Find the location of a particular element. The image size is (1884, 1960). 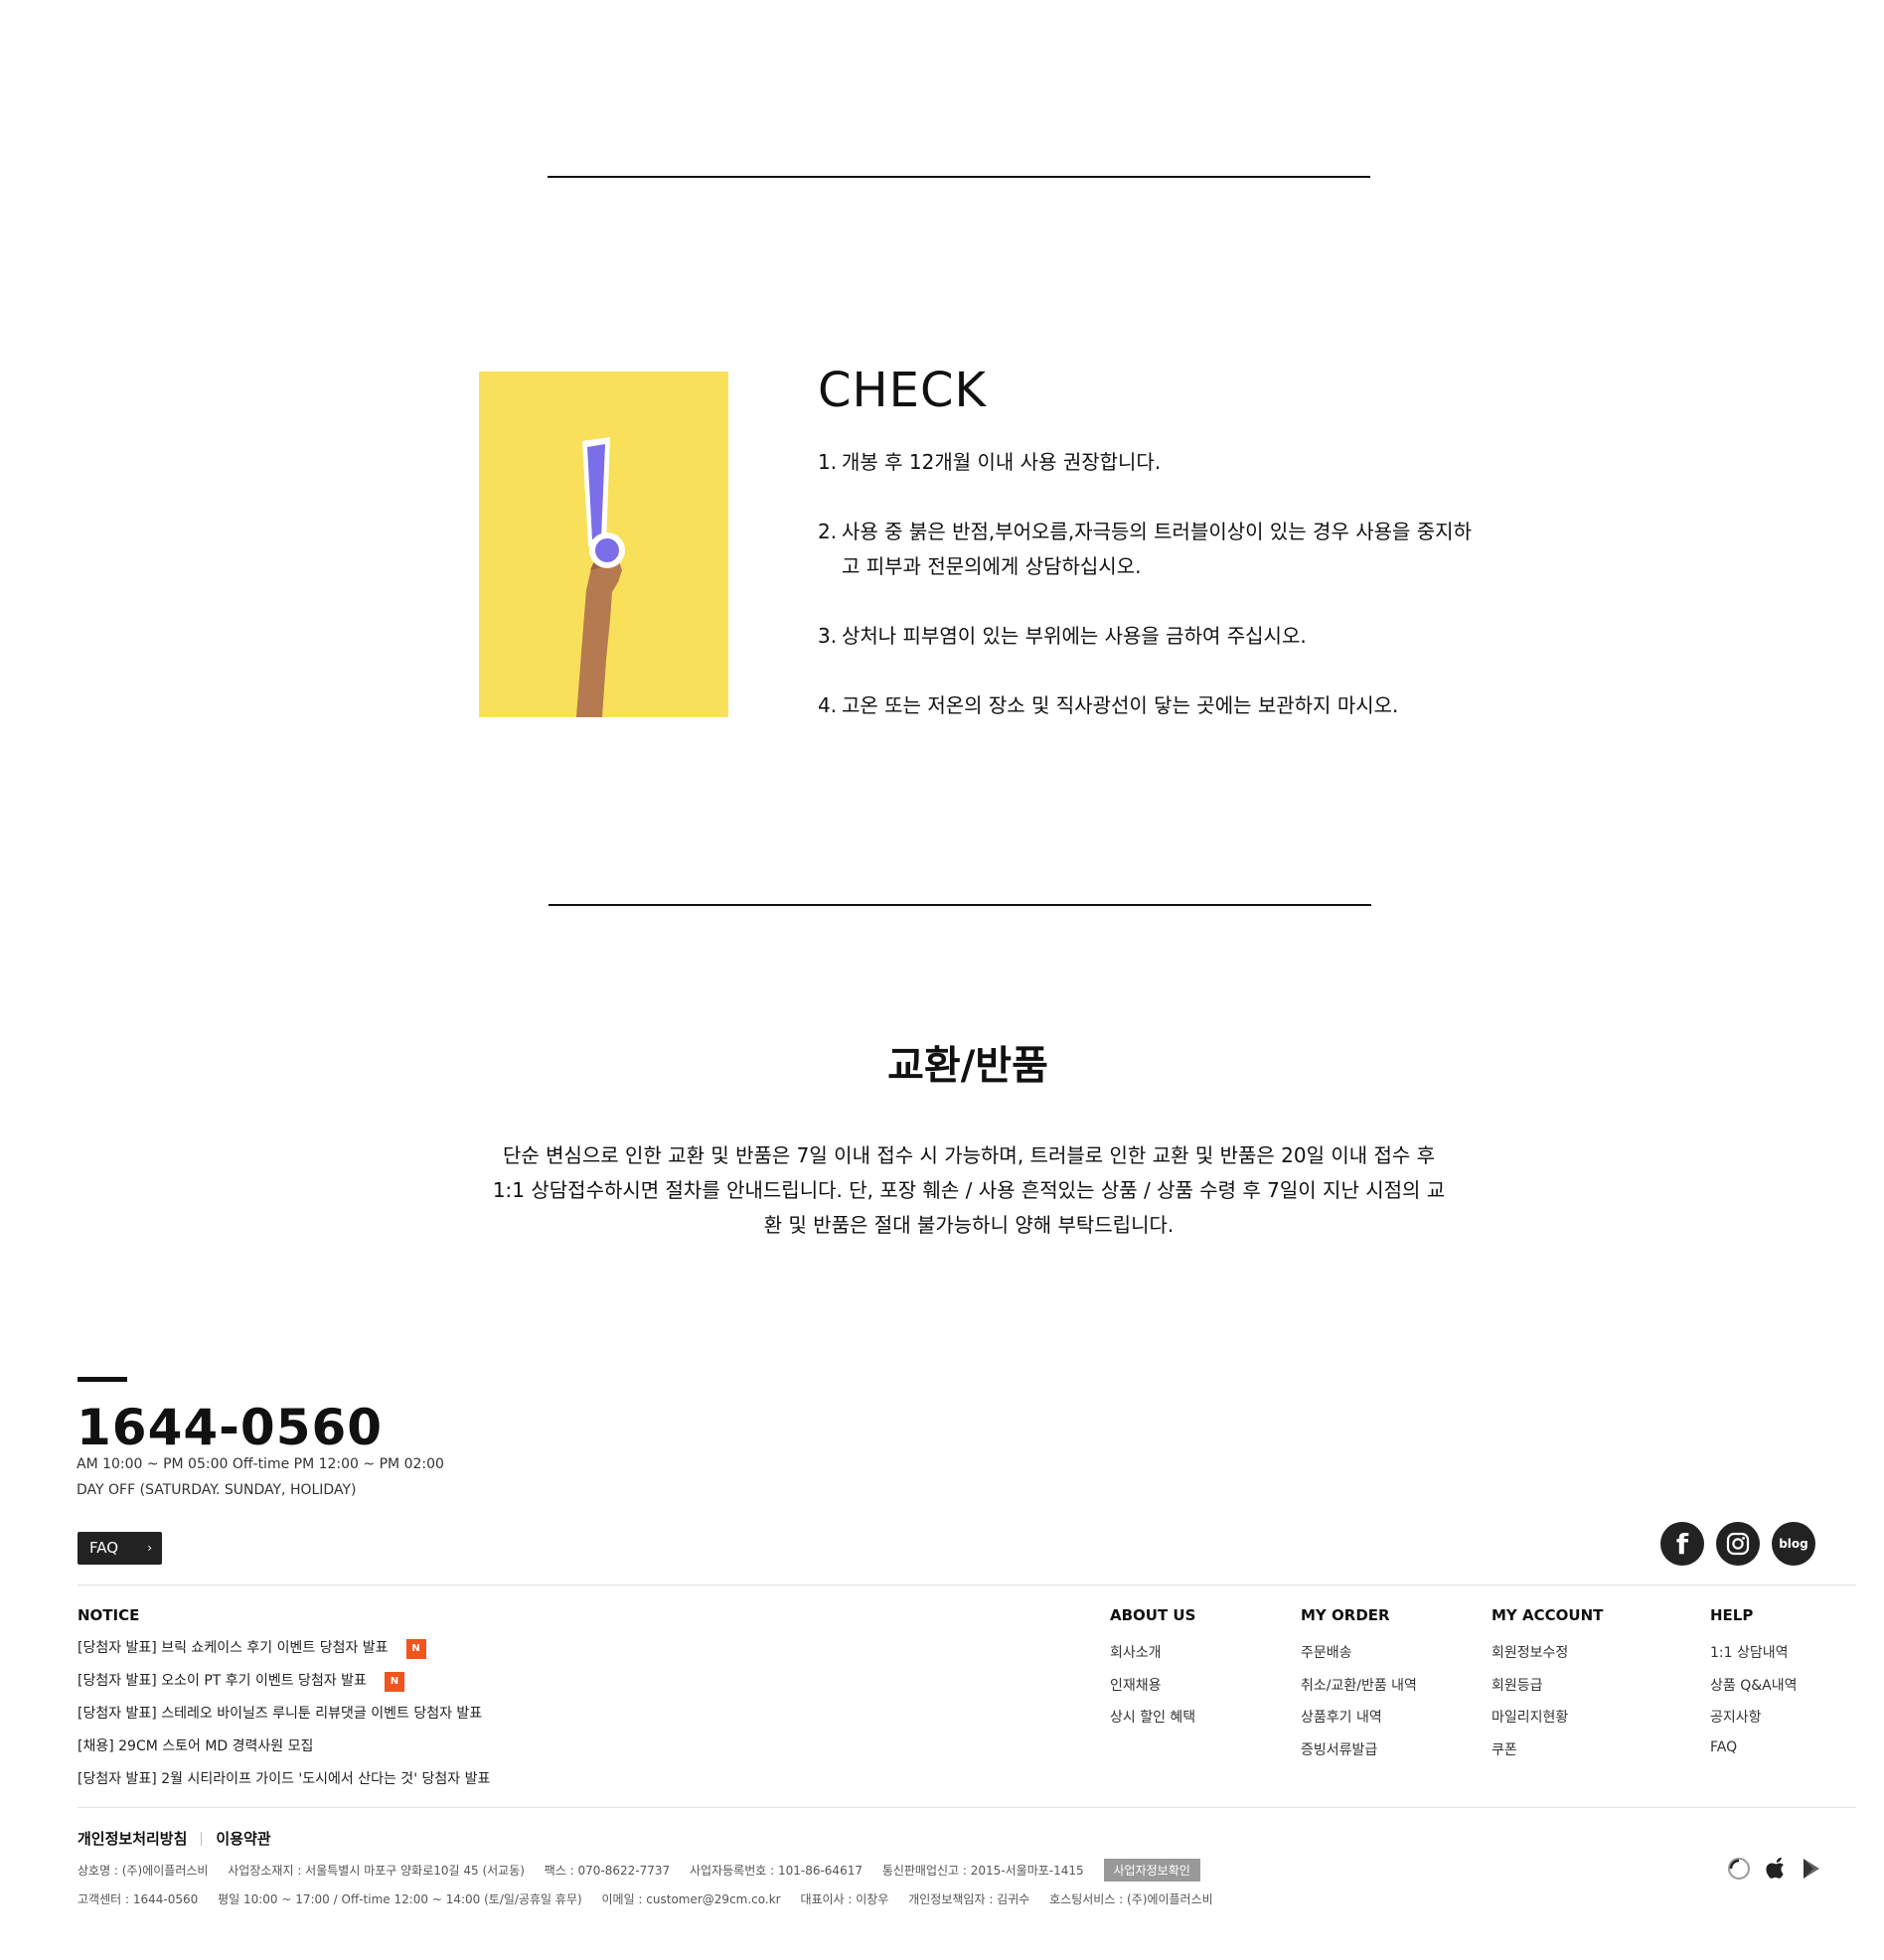

notice-item: [당첨자 발표] 스테레오 바이닐즈 루니툰 리뷰댓글 이벤트 당첨자 발표 is located at coordinates (284, 1721).